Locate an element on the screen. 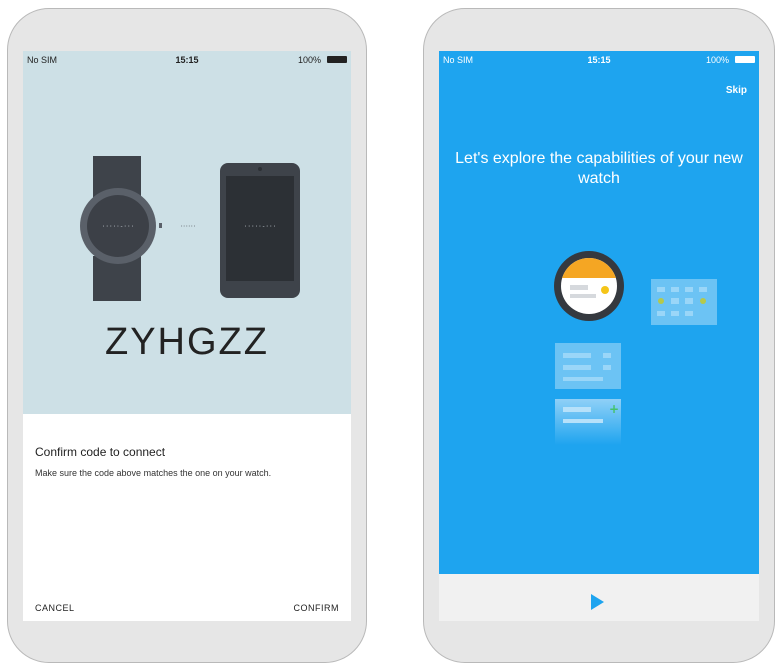 This screenshot has width=777, height=672. confirm-button: CONFIRM is located at coordinates (317, 608).